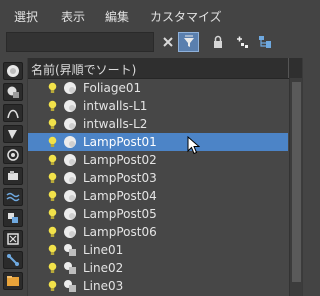 The width and height of the screenshot is (320, 296). Describe the element at coordinates (13, 155) in the screenshot. I see `cameras-icon` at that location.